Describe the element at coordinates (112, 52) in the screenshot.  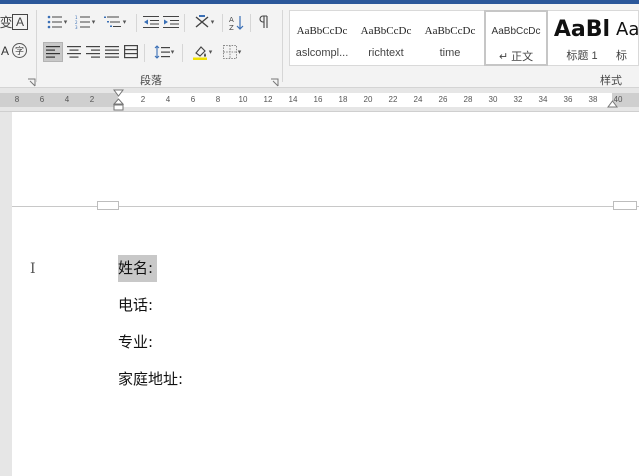
I see `justify-icon` at that location.